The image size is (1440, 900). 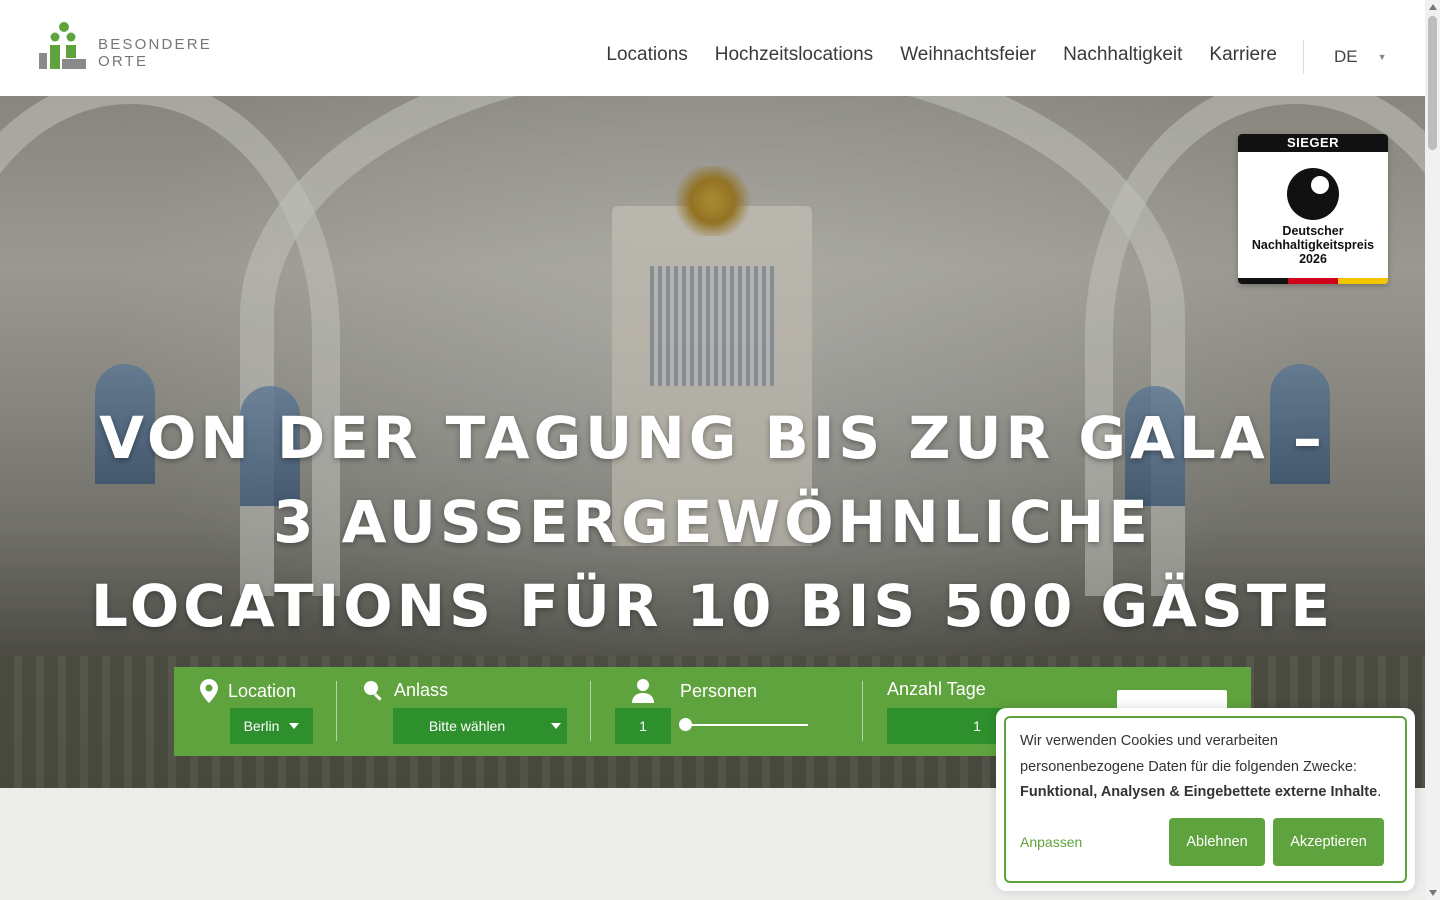 I want to click on persons-label: Personen, so click(x=694, y=691).